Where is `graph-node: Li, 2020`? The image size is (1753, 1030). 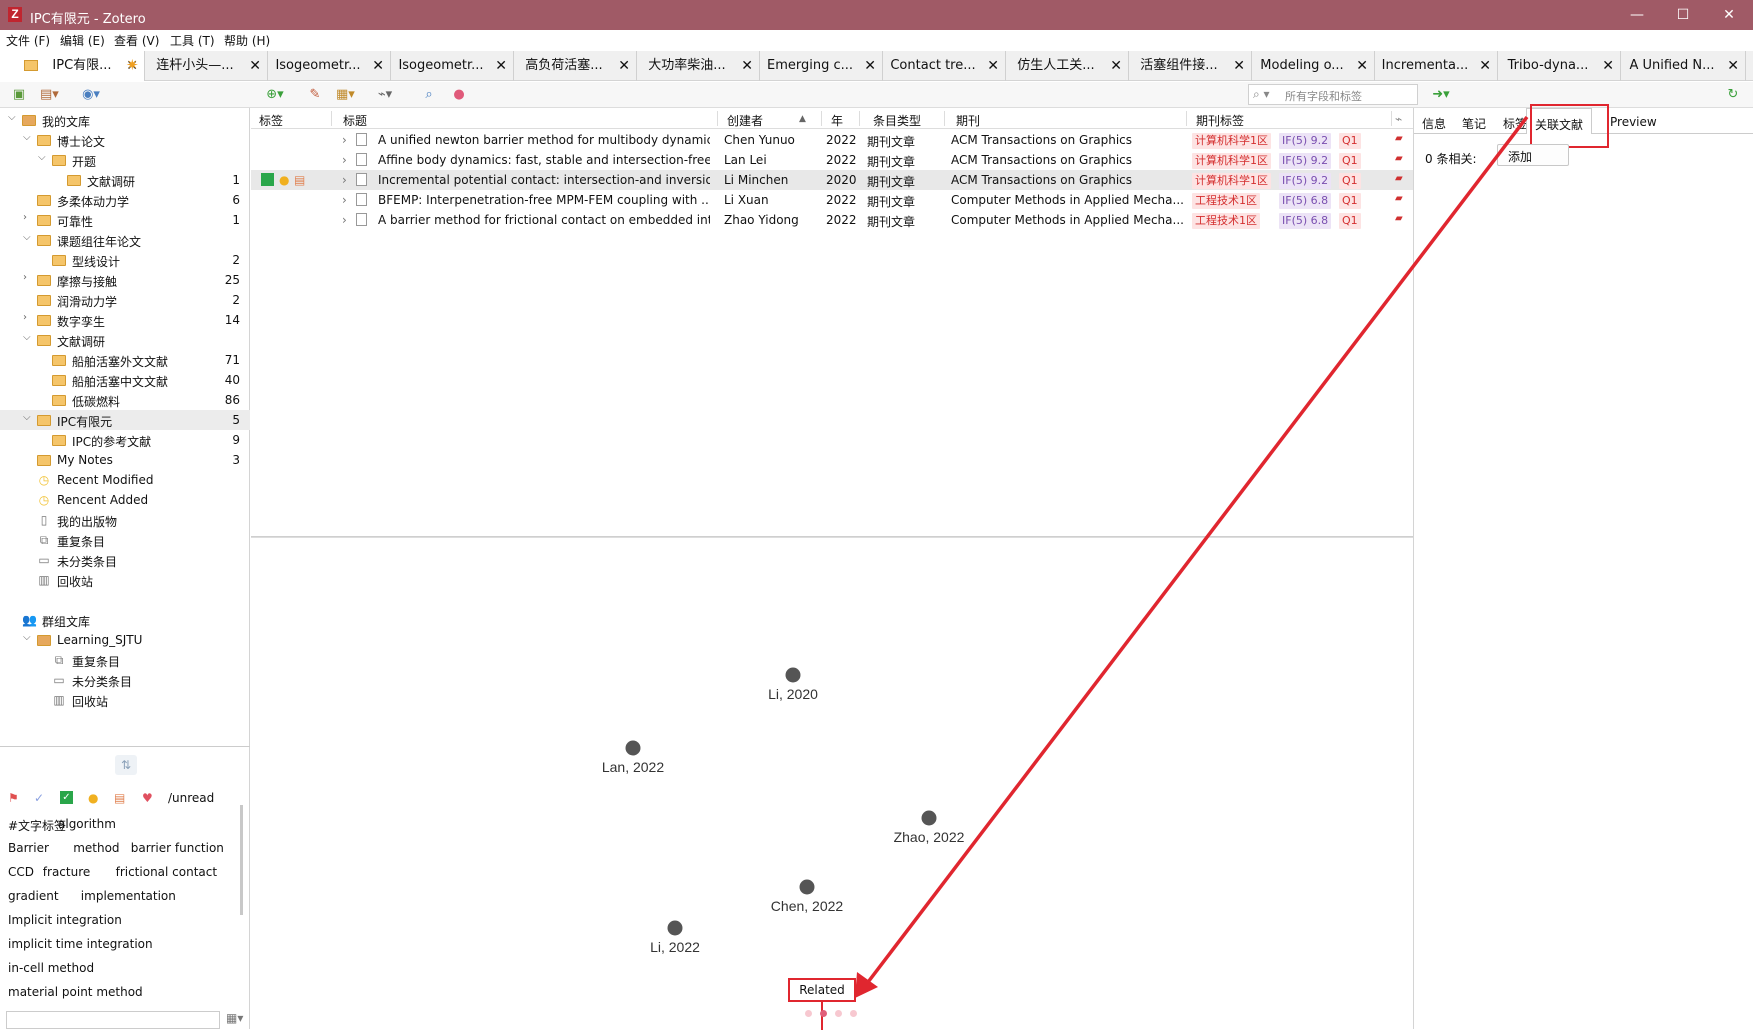
graph-node: Li, 2020 is located at coordinates (793, 685).